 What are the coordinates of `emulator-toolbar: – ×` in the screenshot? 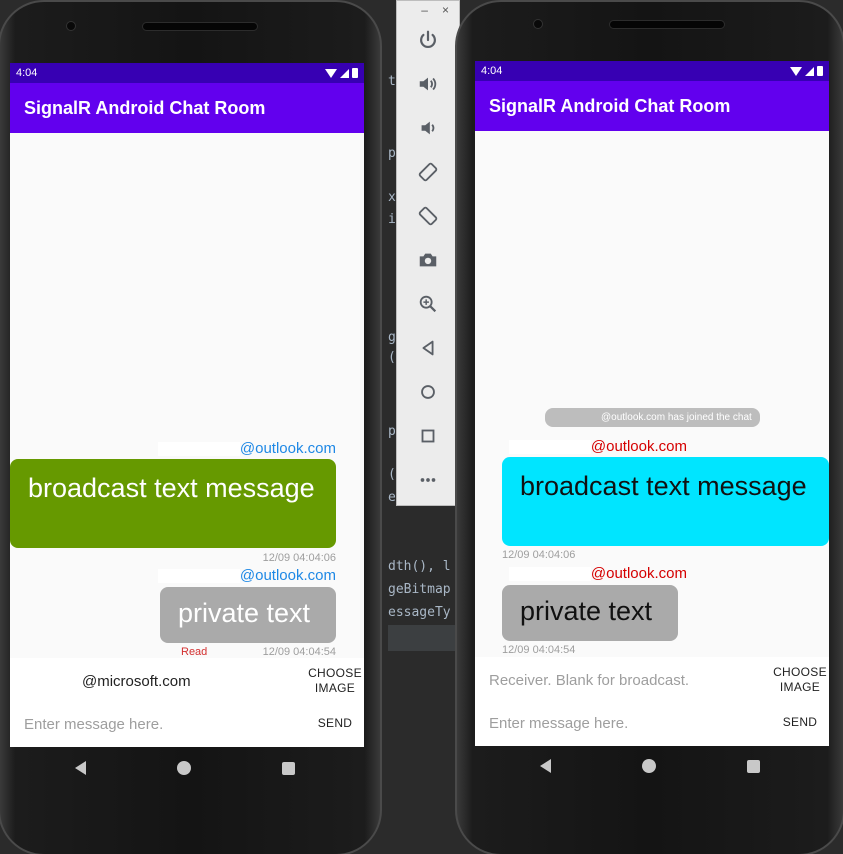 It's located at (428, 253).